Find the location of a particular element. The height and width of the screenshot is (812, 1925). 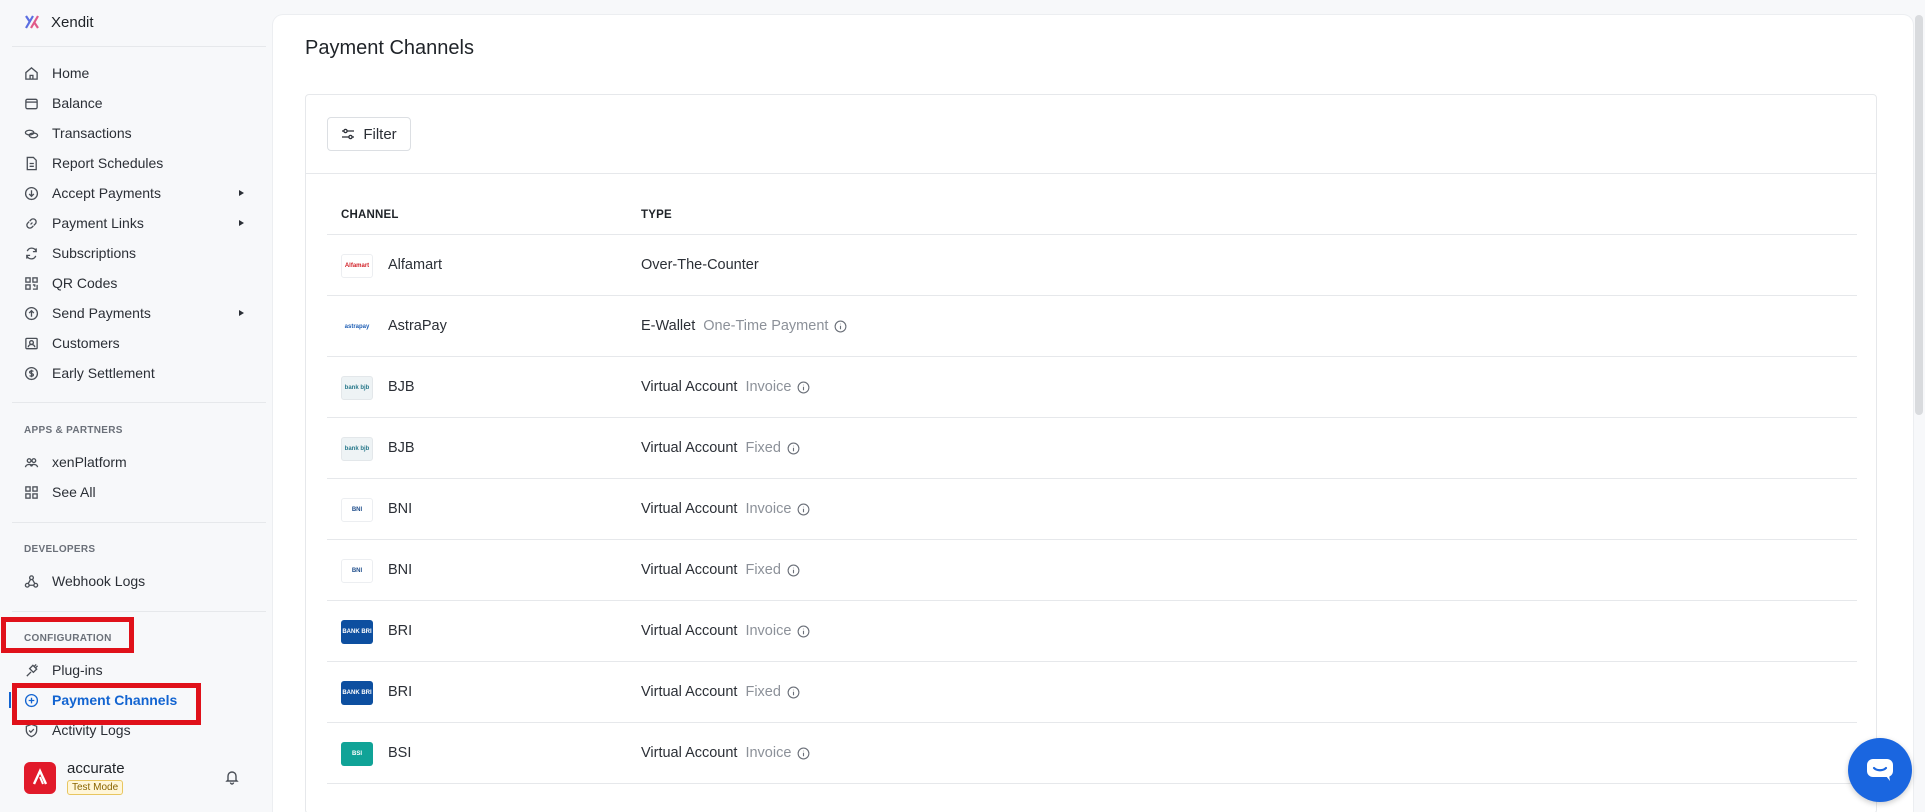

sidebar-item-label: Home is located at coordinates (71, 73).